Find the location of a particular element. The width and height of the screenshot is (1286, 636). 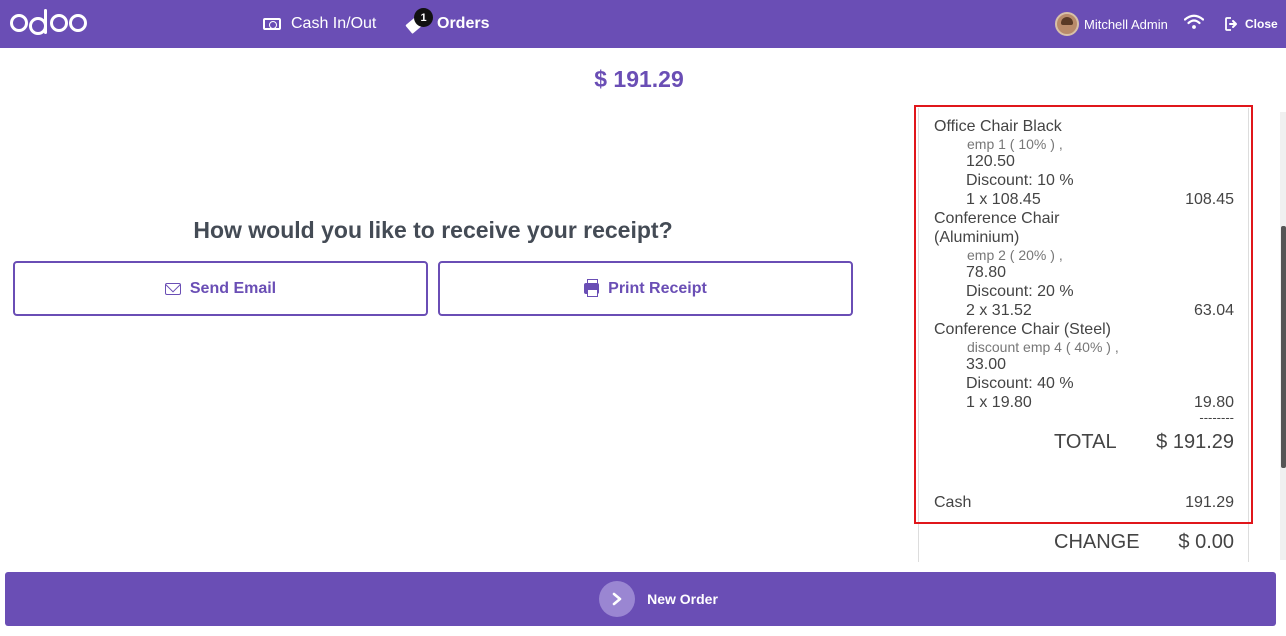

line3-product-name: Conference Chair (Steel) is located at coordinates (1022, 329).